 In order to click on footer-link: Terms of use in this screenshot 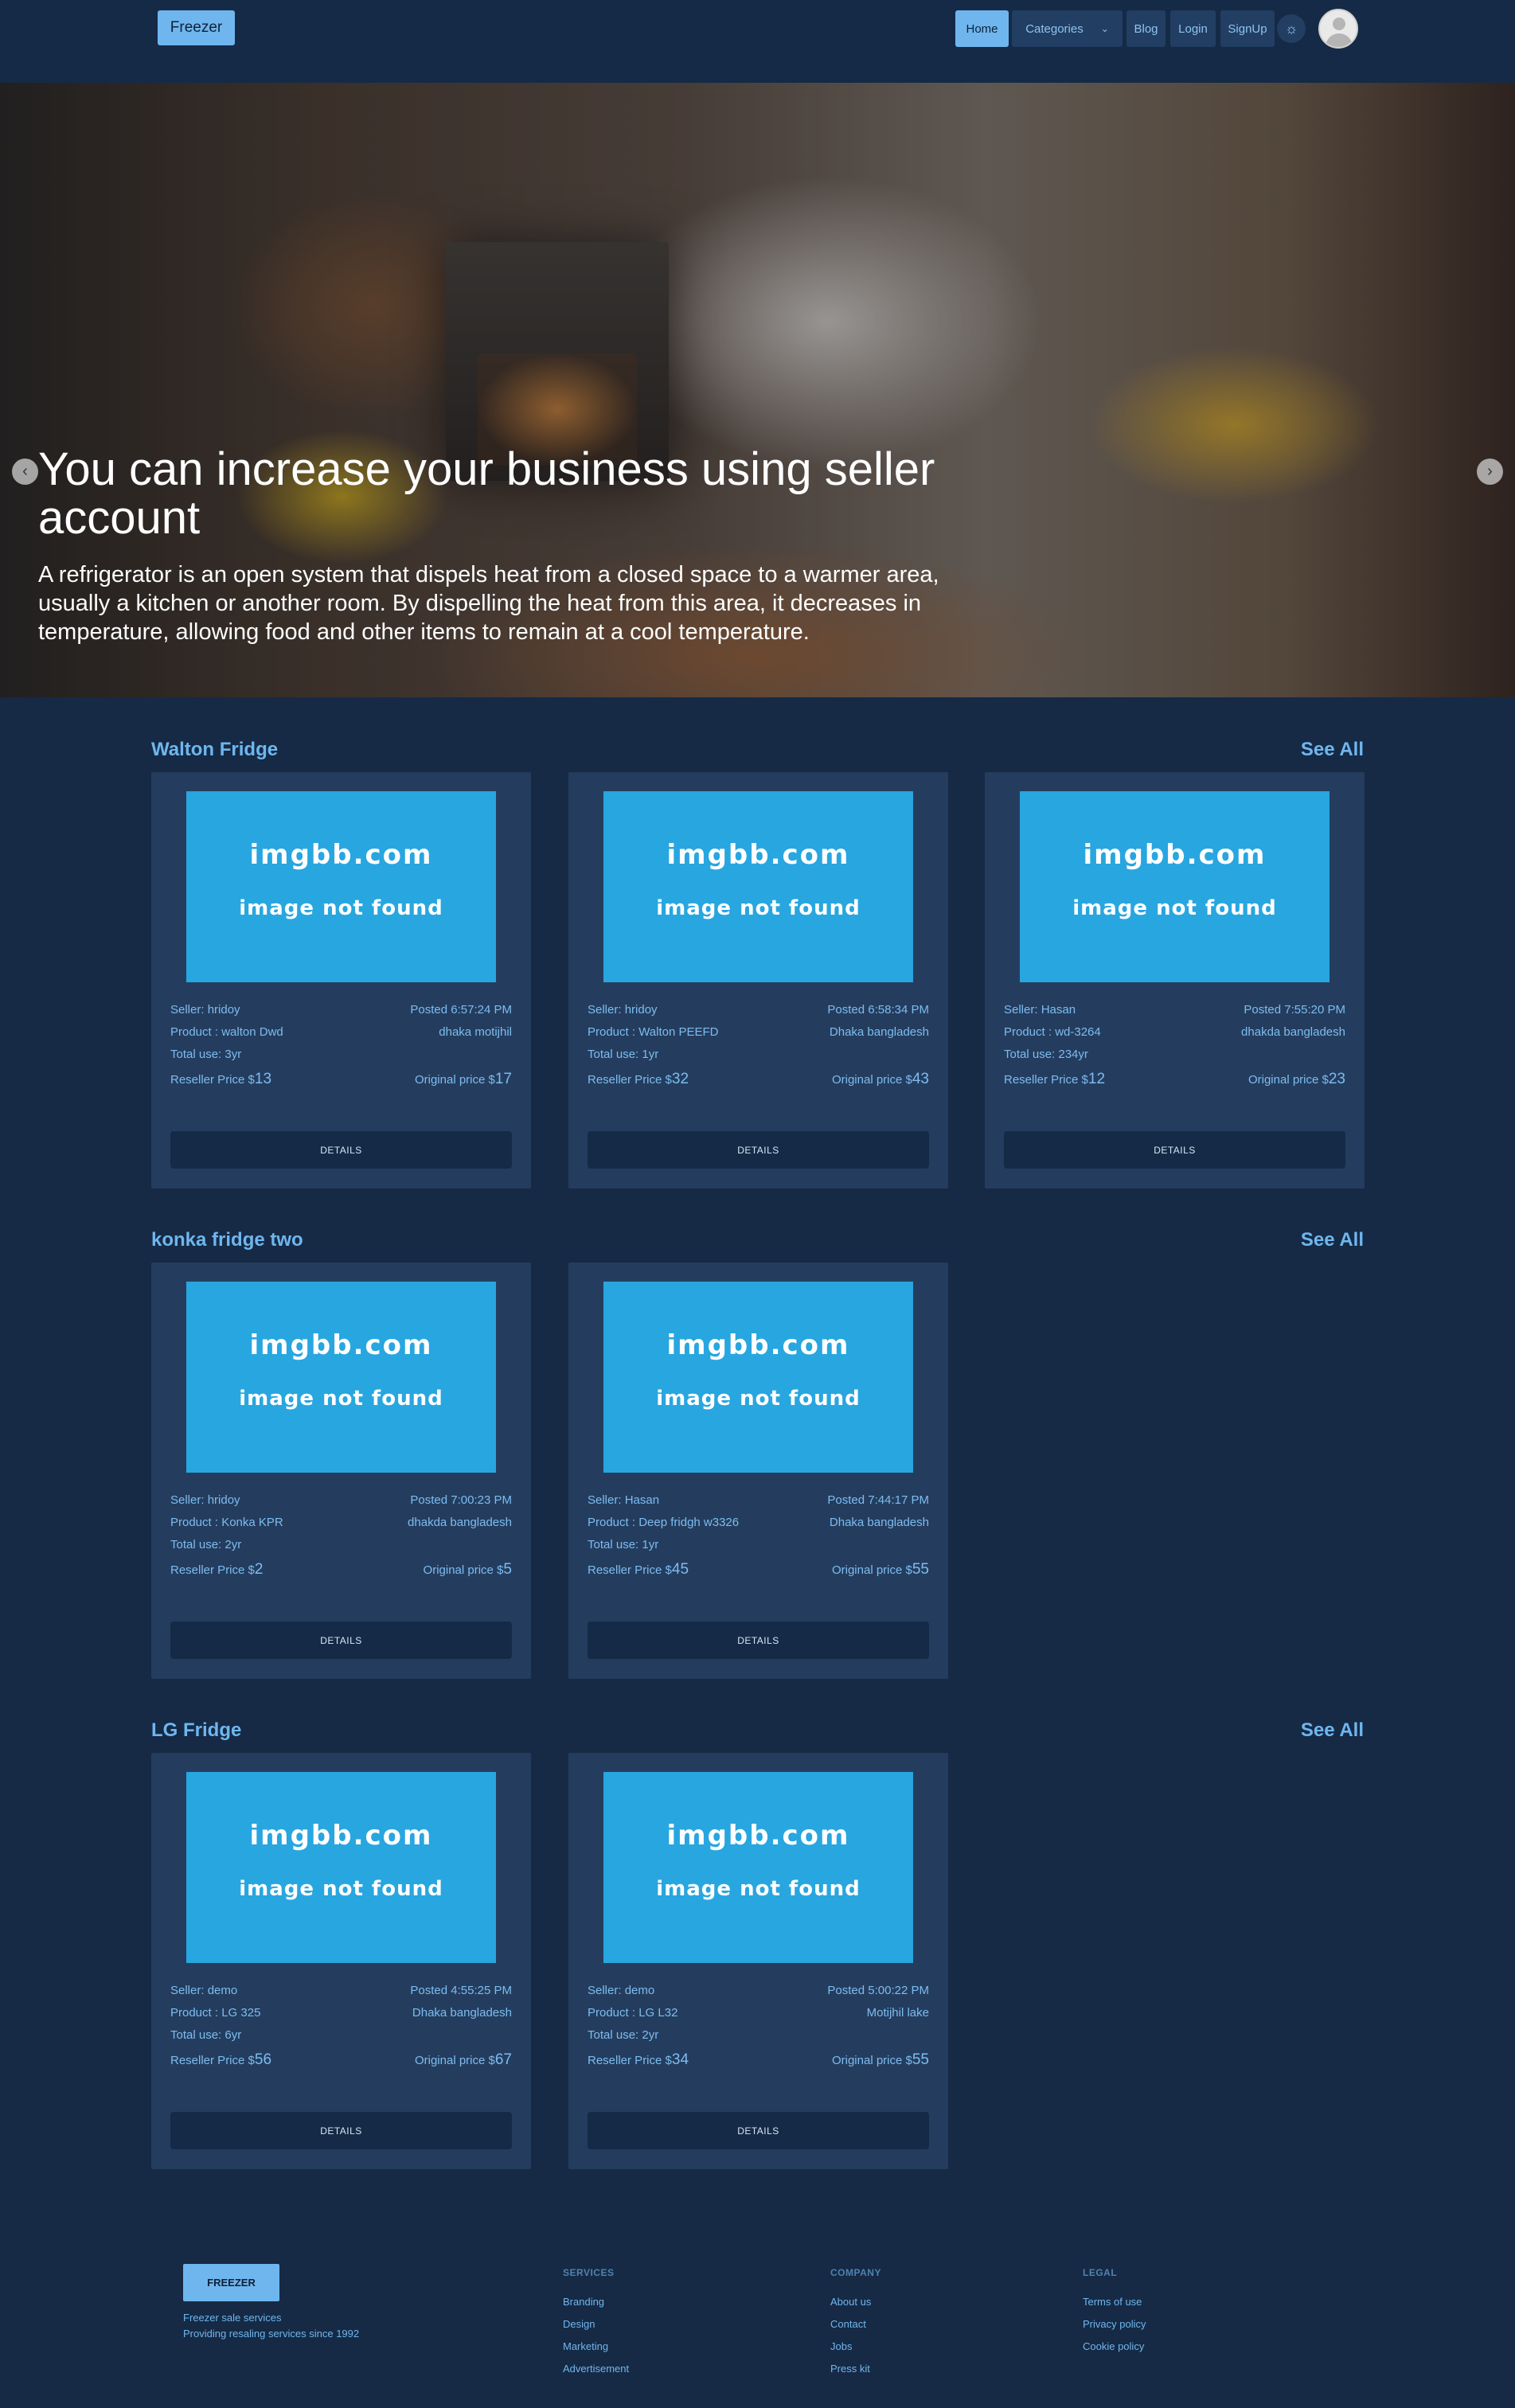, I will do `click(1113, 2302)`.